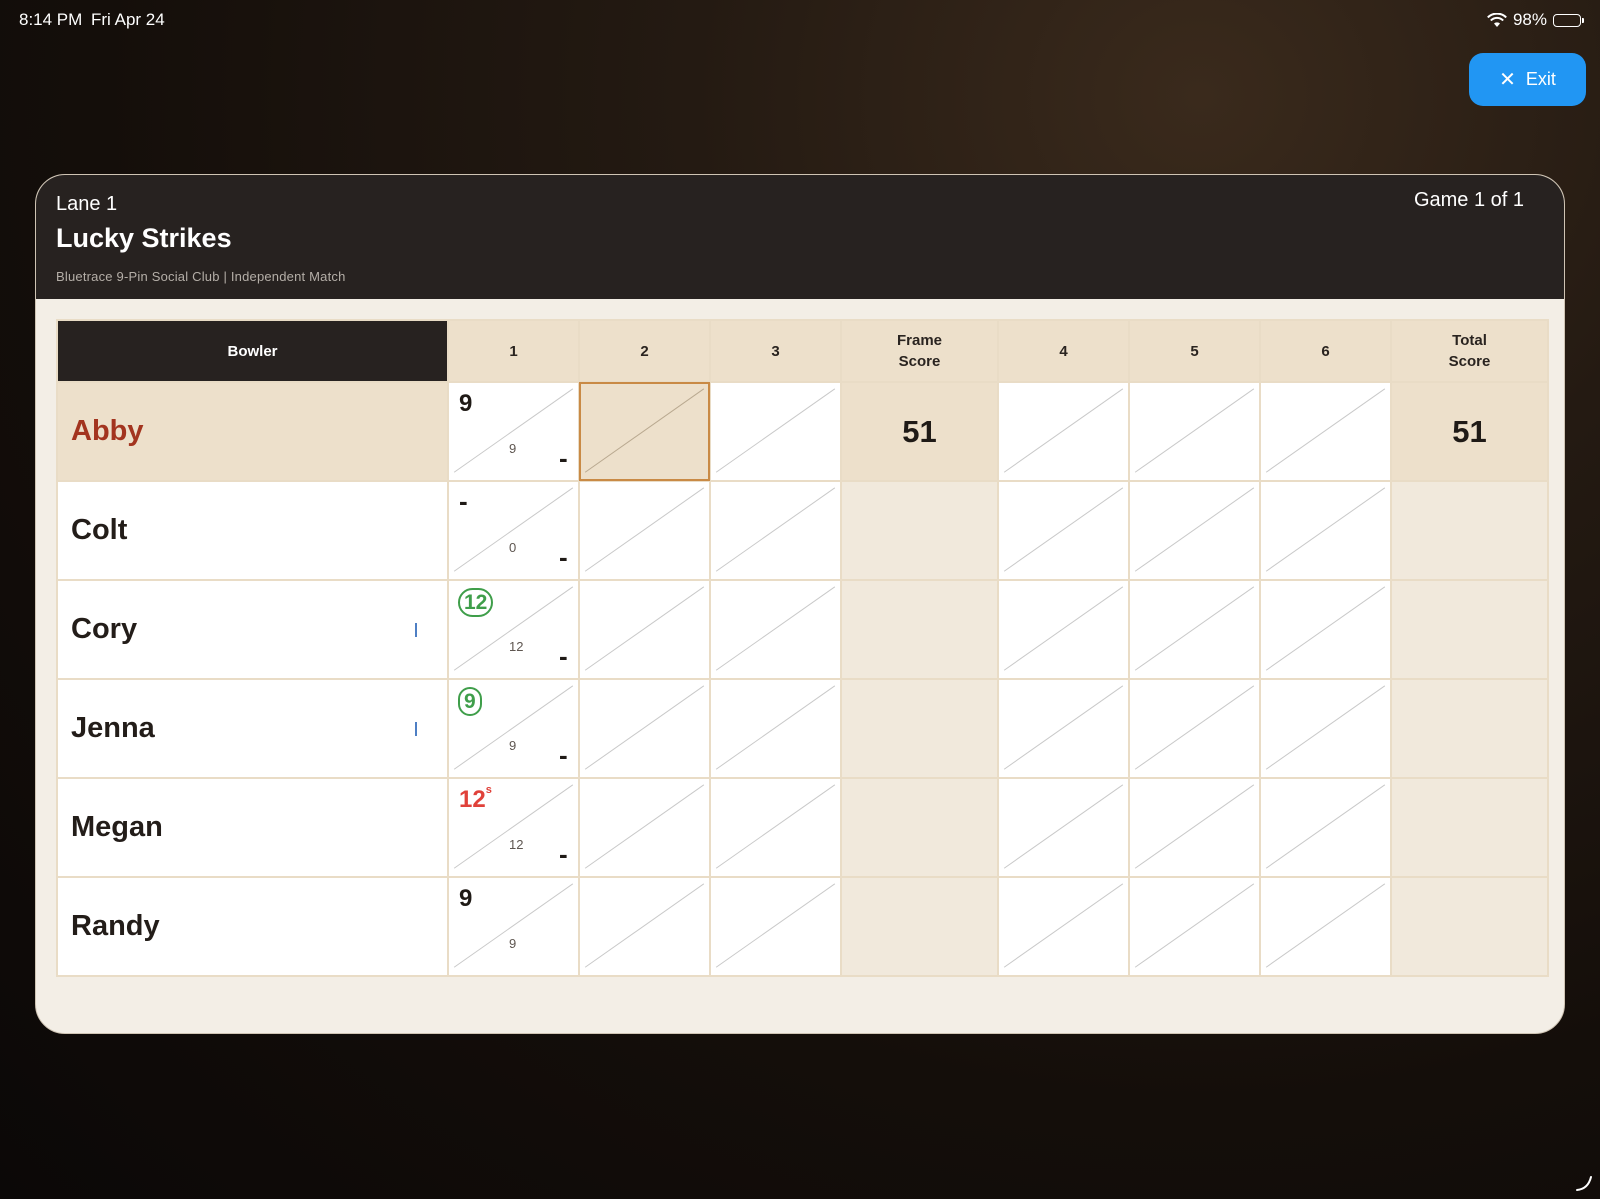 Image resolution: width=1600 pixels, height=1199 pixels. What do you see at coordinates (1527, 79) in the screenshot?
I see `exit-button: ✕ Exit` at bounding box center [1527, 79].